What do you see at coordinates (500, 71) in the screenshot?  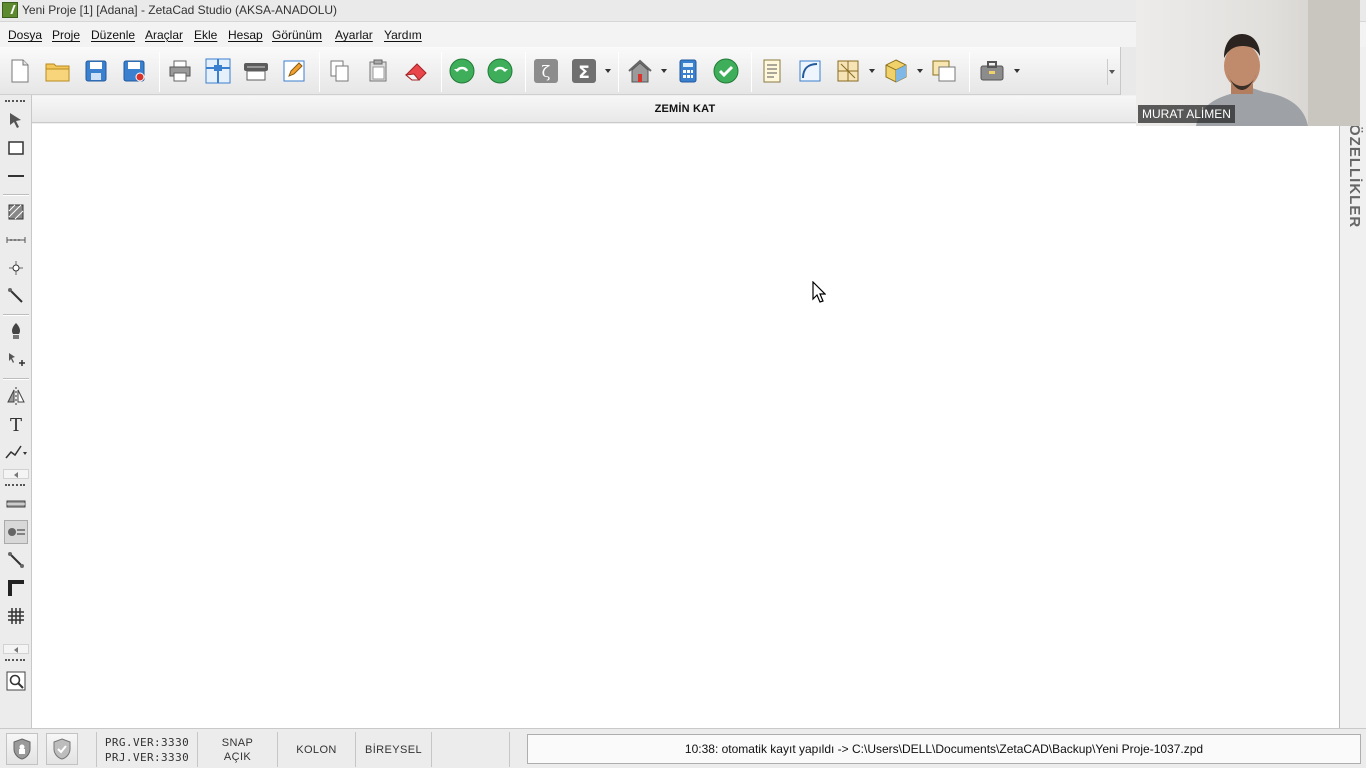 I see `redo-icon` at bounding box center [500, 71].